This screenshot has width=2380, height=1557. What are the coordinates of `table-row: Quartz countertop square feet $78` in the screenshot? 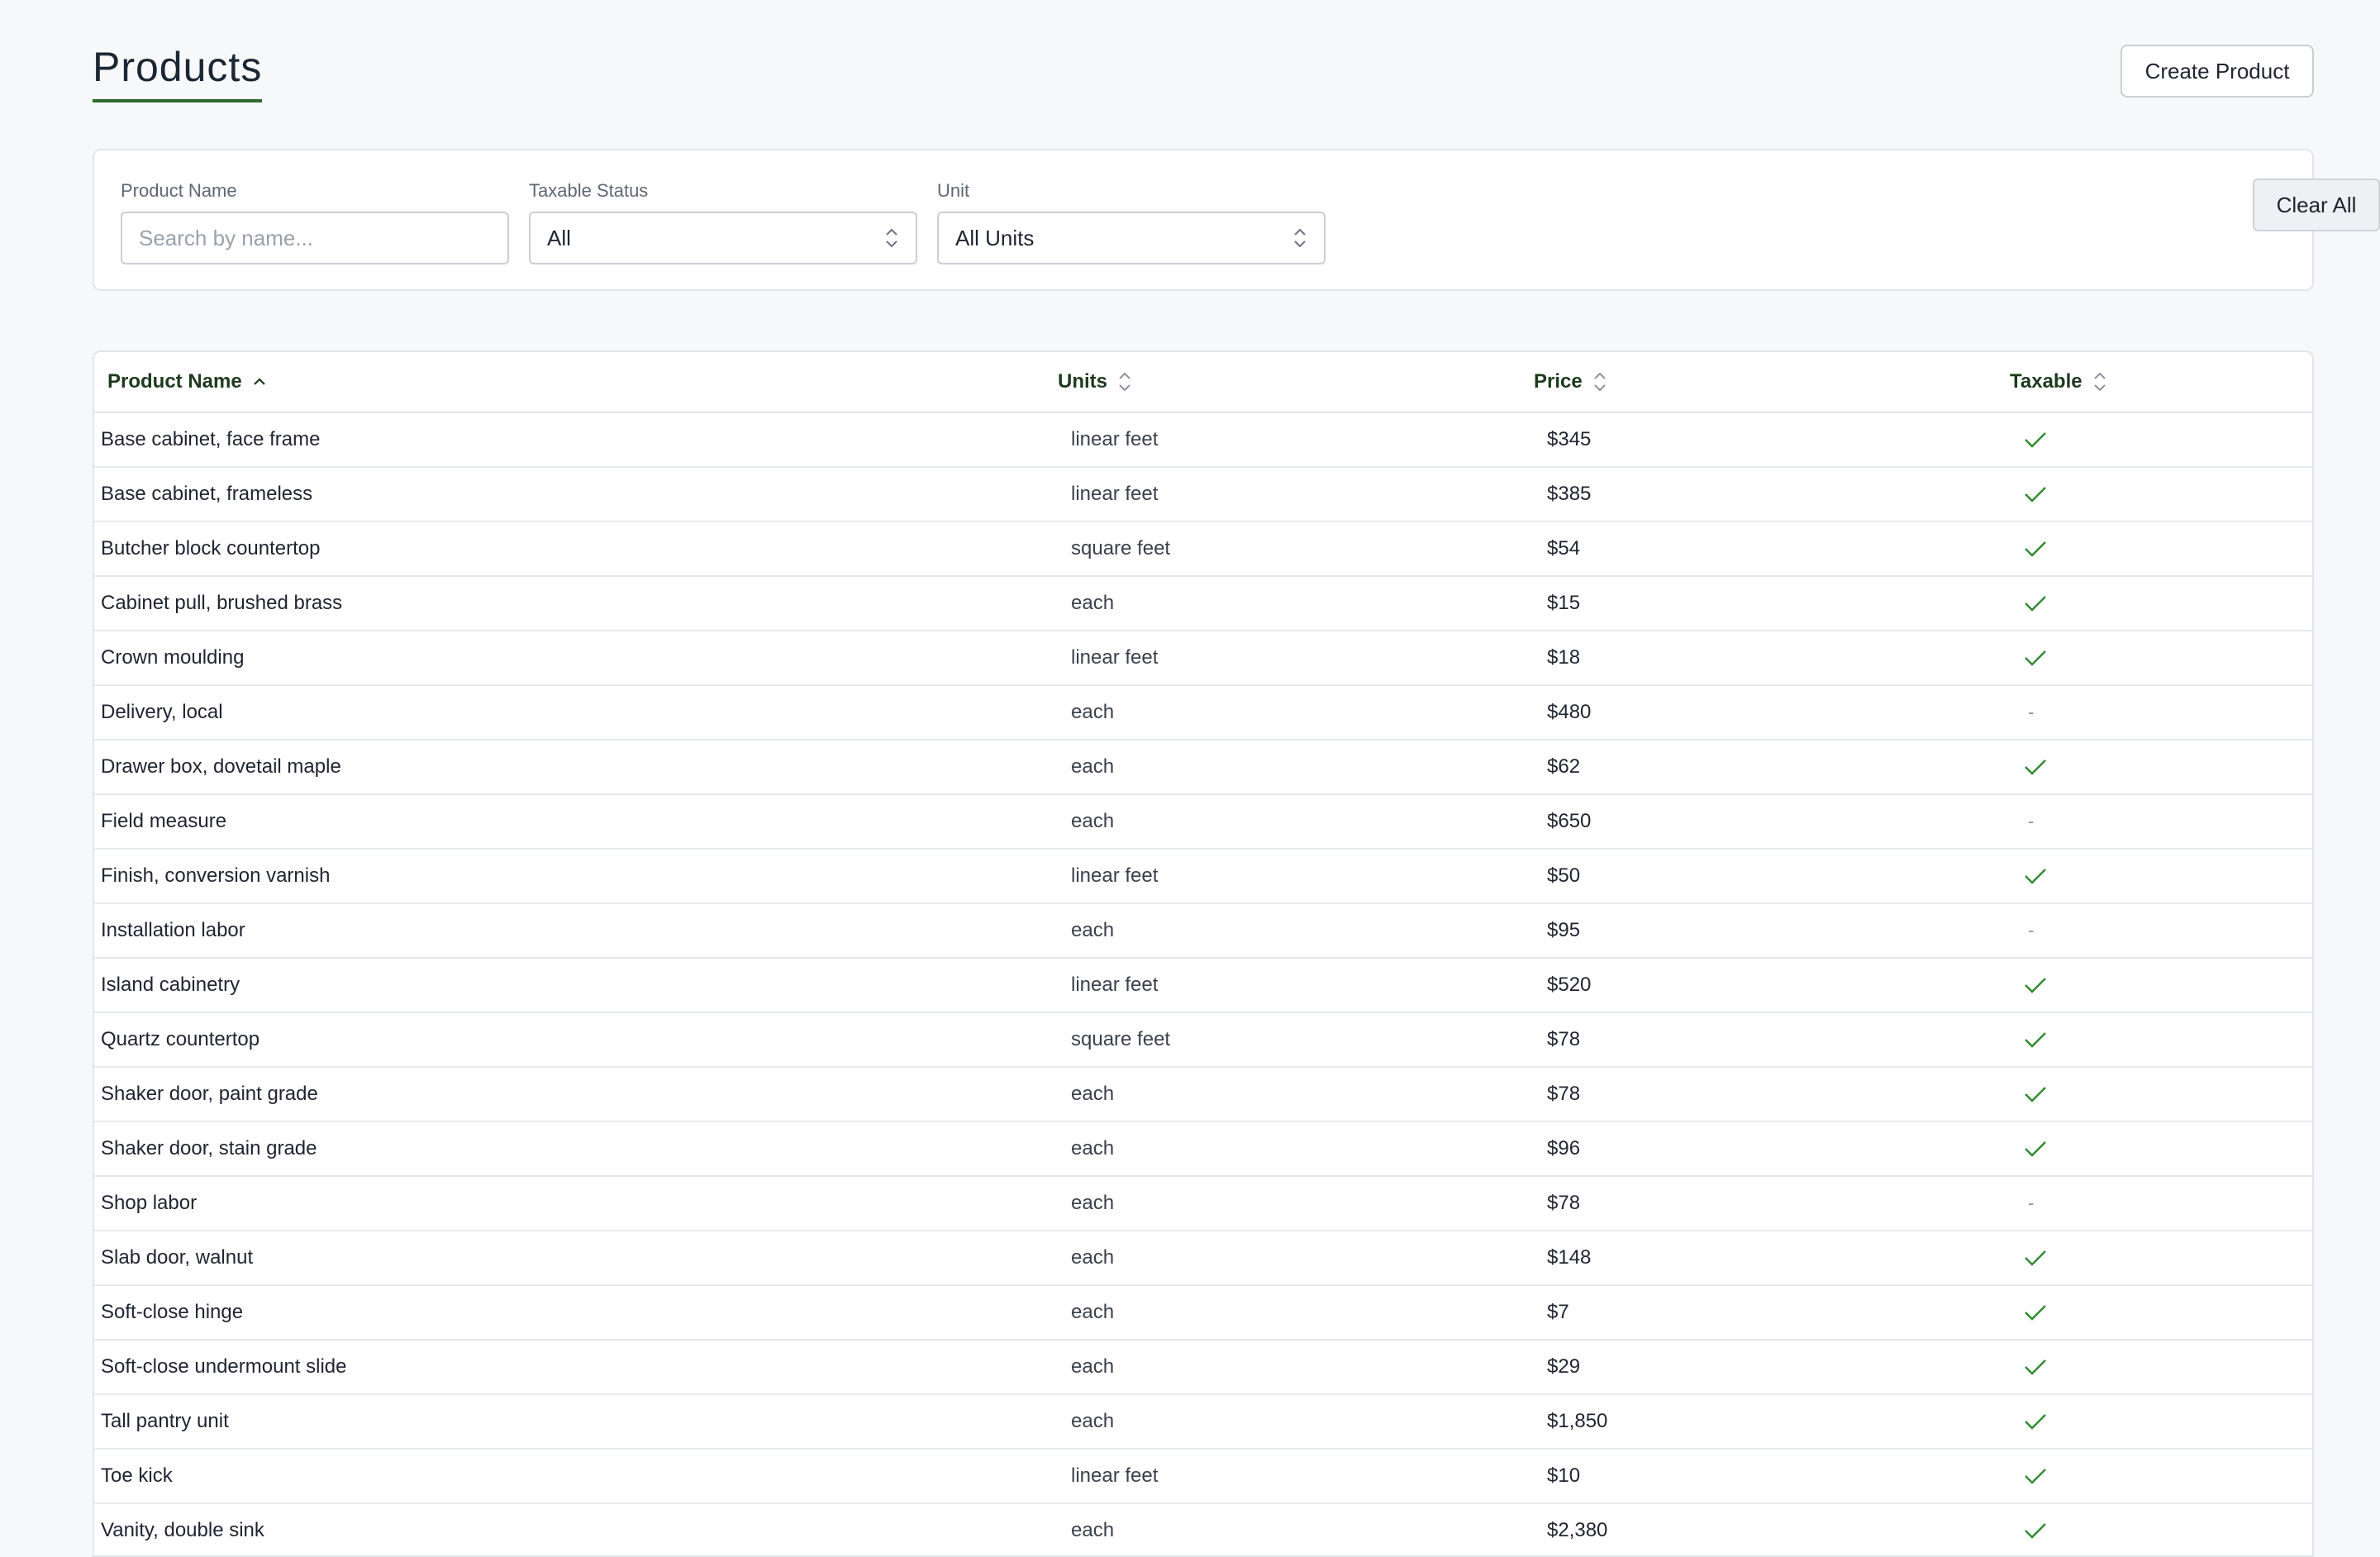 It's located at (1203, 1040).